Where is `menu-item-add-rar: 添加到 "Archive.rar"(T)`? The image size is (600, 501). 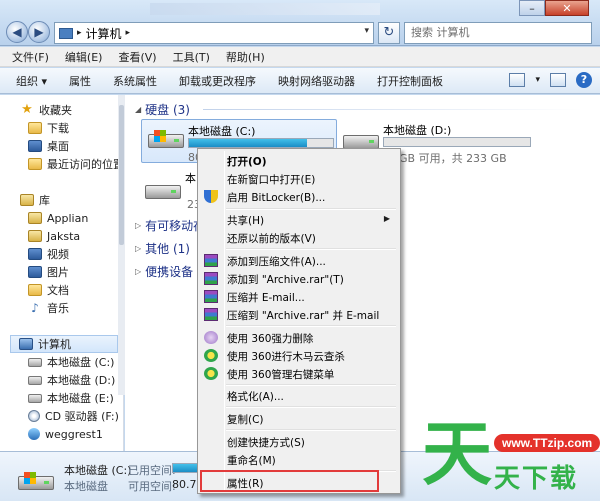 menu-item-add-rar: 添加到 "Archive.rar"(T) is located at coordinates (299, 278).